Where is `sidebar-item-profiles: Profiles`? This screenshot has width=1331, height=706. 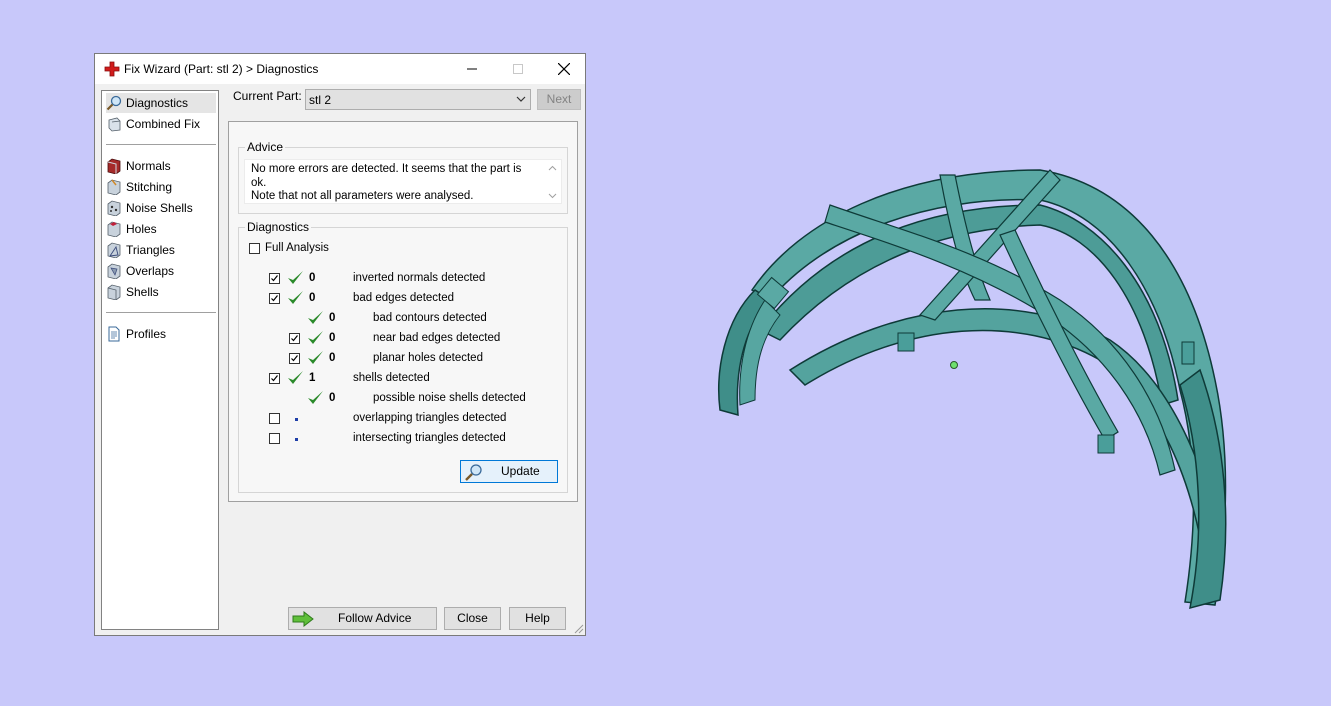
sidebar-item-profiles: Profiles is located at coordinates (161, 334).